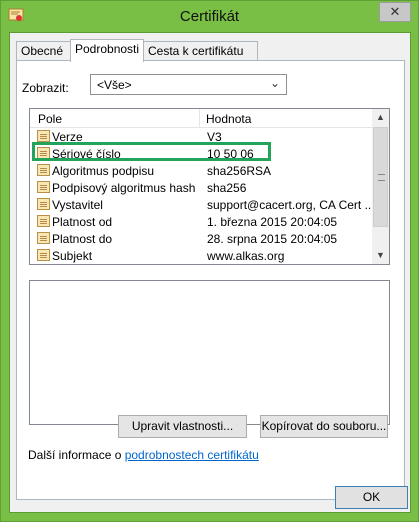 The width and height of the screenshot is (419, 522). I want to click on field-name: Vystavitel, so click(77, 205).